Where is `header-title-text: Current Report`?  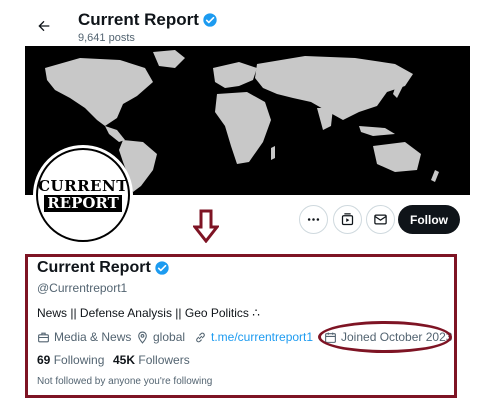
header-title-text: Current Report is located at coordinates (138, 19).